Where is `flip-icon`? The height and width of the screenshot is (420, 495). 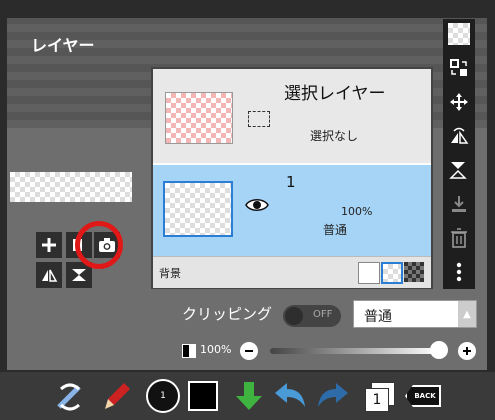
flip-icon is located at coordinates (50, 275).